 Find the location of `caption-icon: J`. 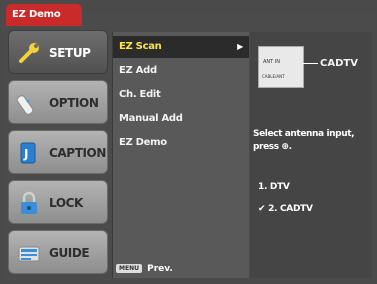

caption-icon: J is located at coordinates (28, 153).